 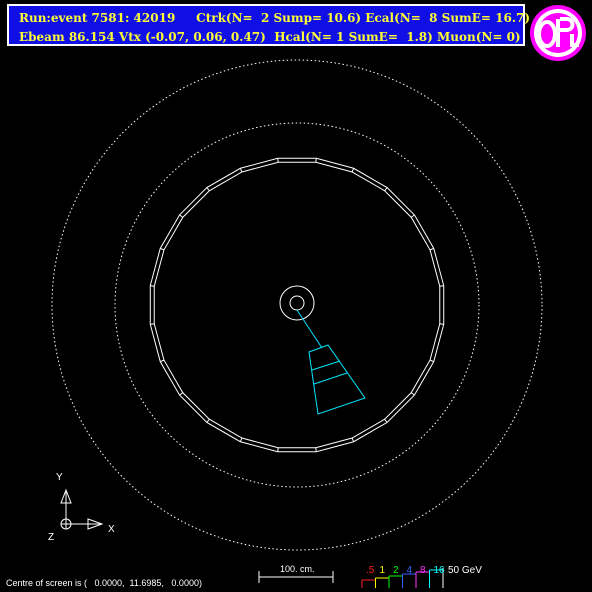 What do you see at coordinates (382, 570) in the screenshot?
I see `legend-value: 1` at bounding box center [382, 570].